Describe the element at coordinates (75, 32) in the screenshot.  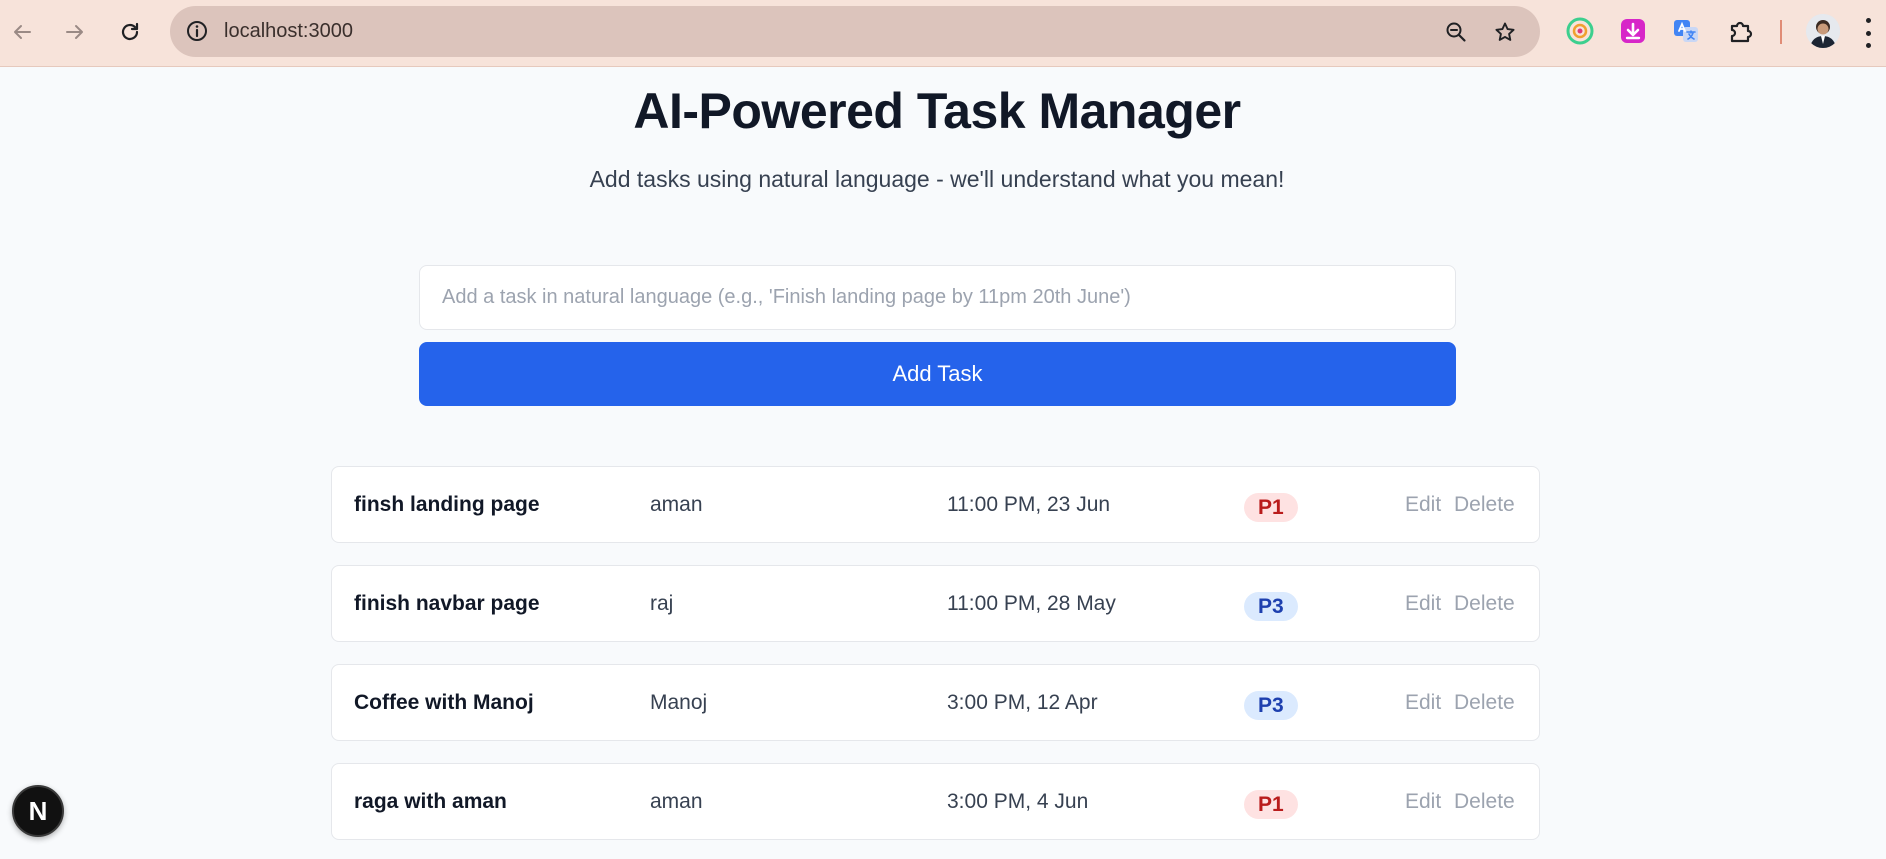
I see `forward-arrow-icon` at that location.